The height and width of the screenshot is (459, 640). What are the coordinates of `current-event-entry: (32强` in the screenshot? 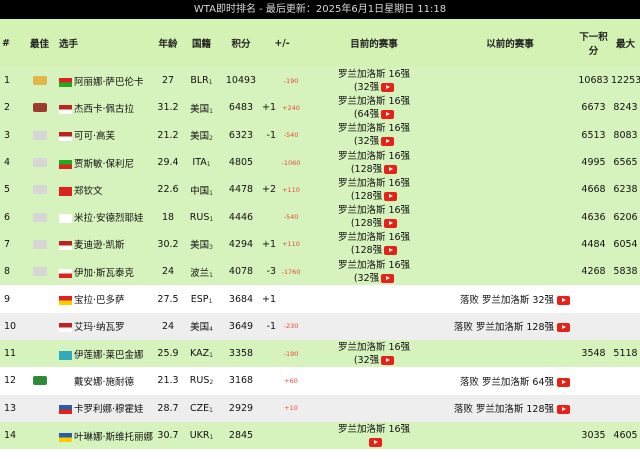 It's located at (366, 360).